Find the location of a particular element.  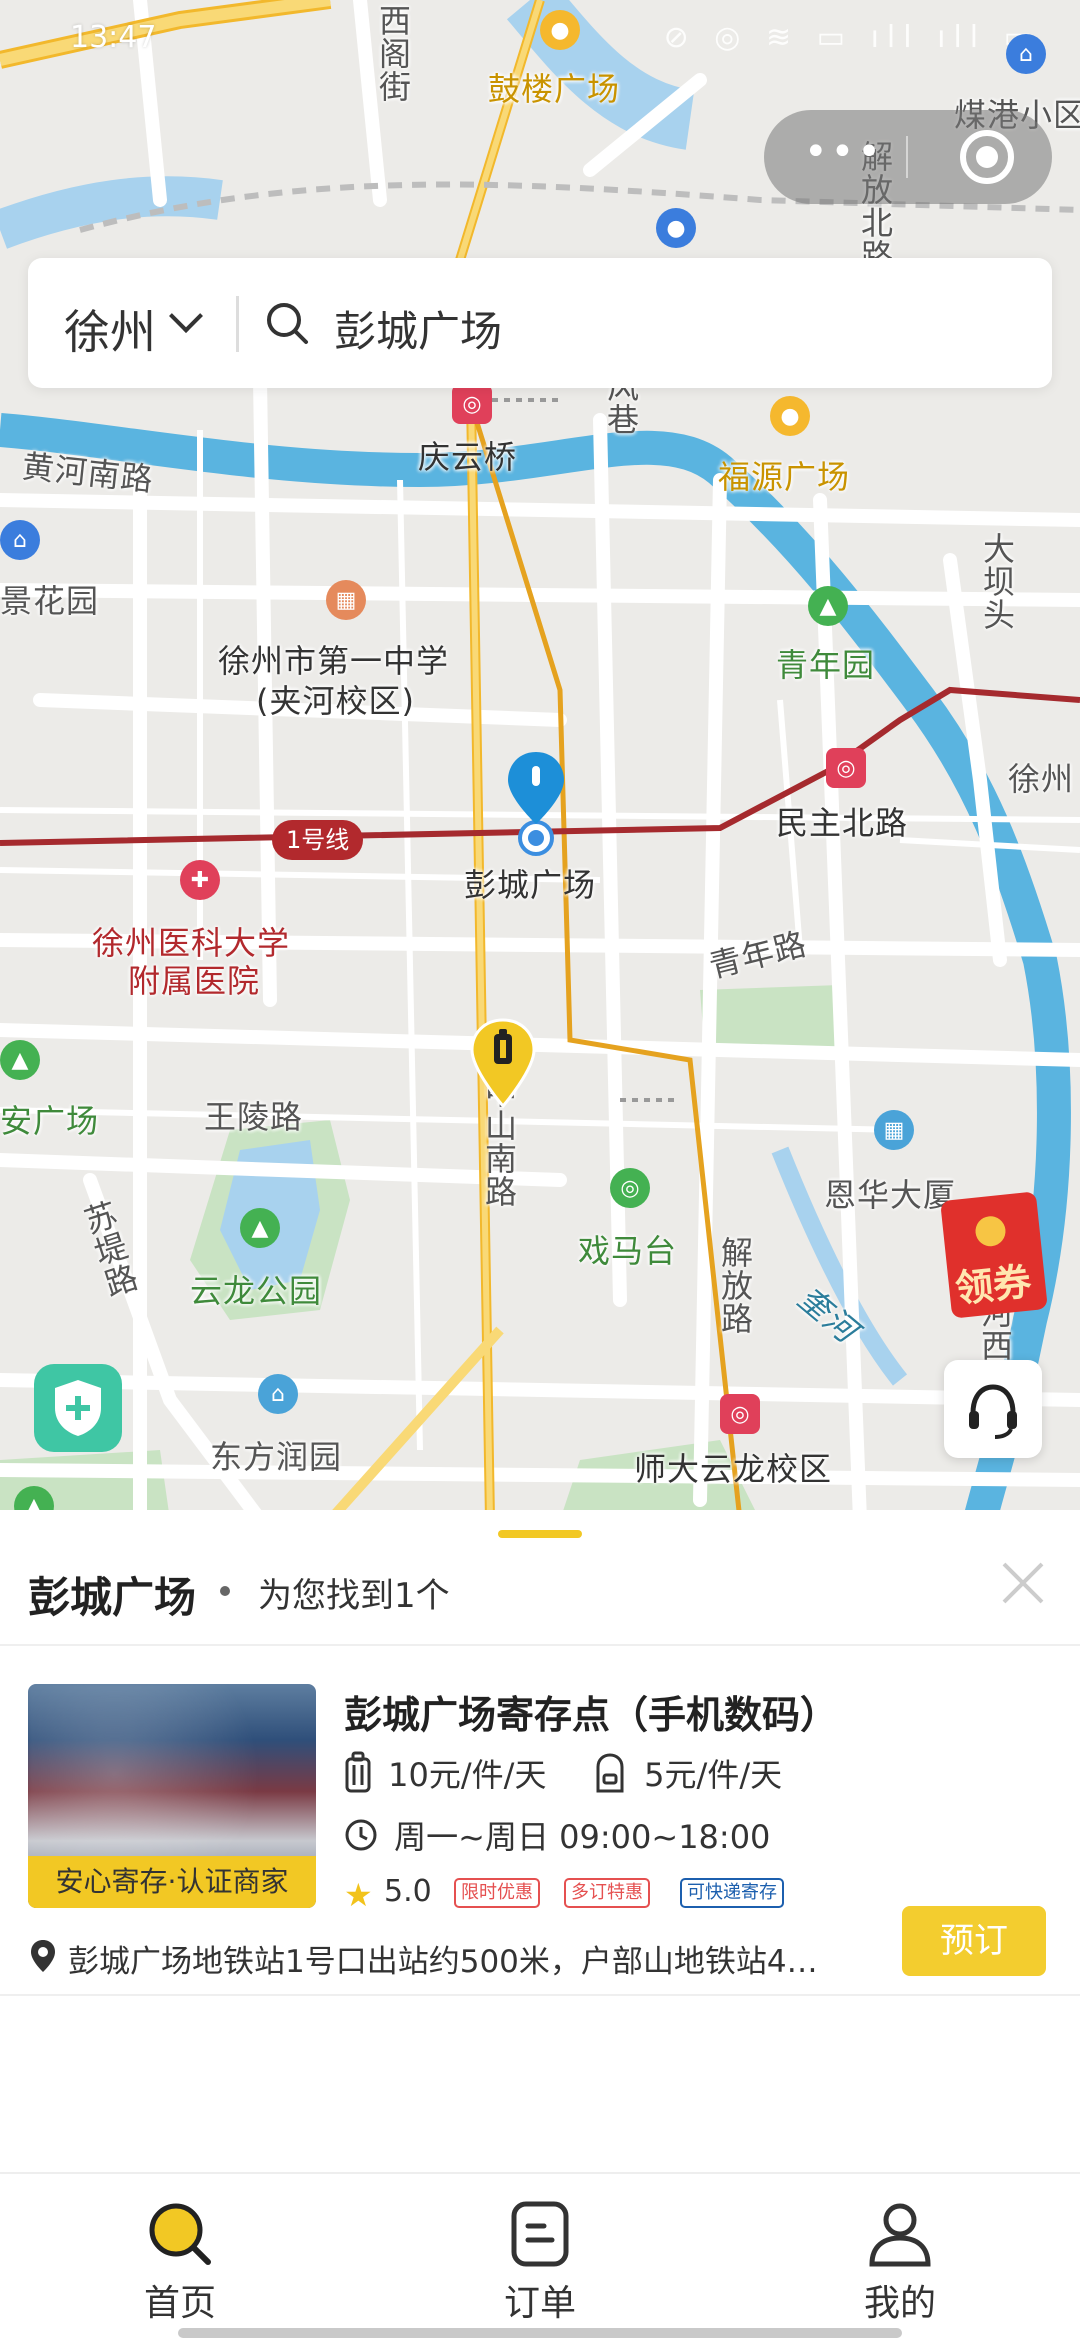

tag-express-storage: 可快递寄存 is located at coordinates (732, 1893).